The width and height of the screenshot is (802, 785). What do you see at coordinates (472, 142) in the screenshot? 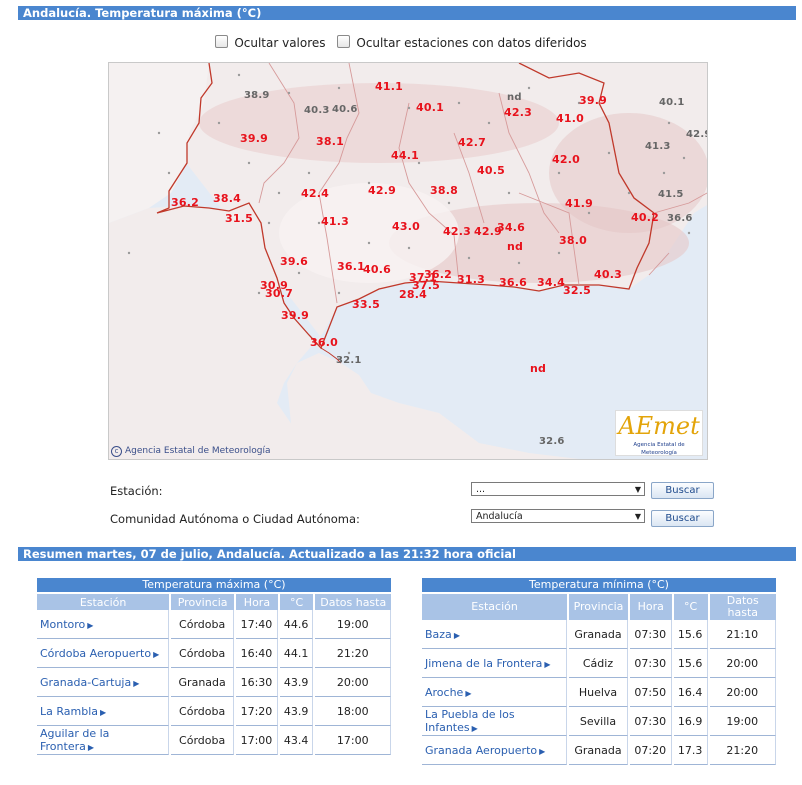
I see `map-temperature-label: 42.7` at bounding box center [472, 142].